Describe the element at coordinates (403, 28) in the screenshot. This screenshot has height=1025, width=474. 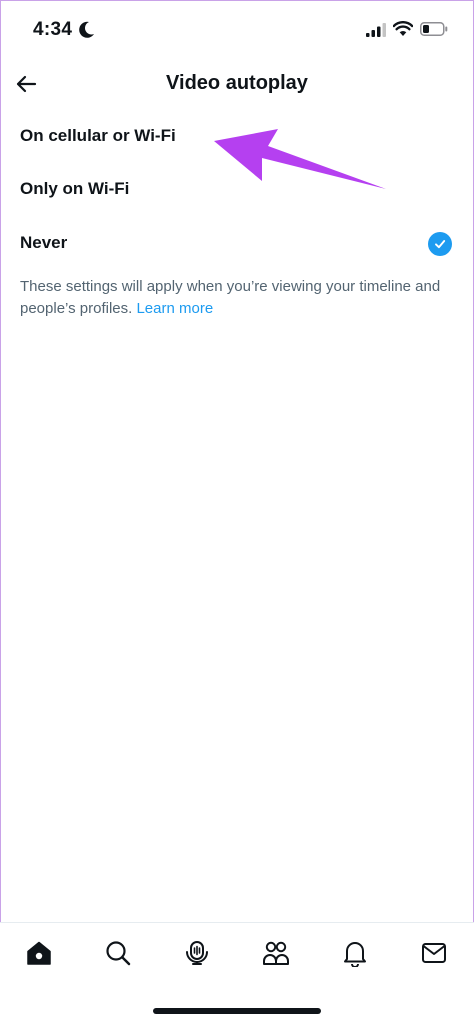
I see `wifi-icon` at that location.